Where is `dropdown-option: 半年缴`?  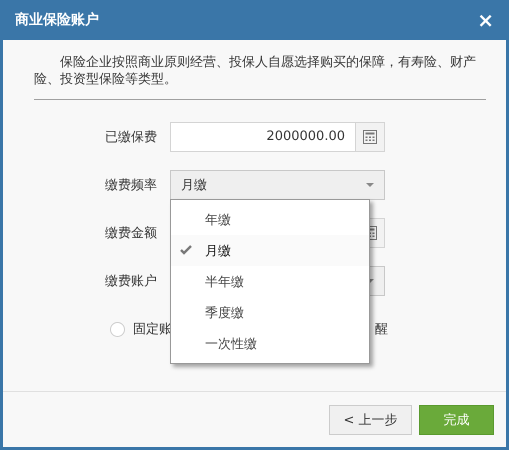 dropdown-option: 半年缴 is located at coordinates (270, 281).